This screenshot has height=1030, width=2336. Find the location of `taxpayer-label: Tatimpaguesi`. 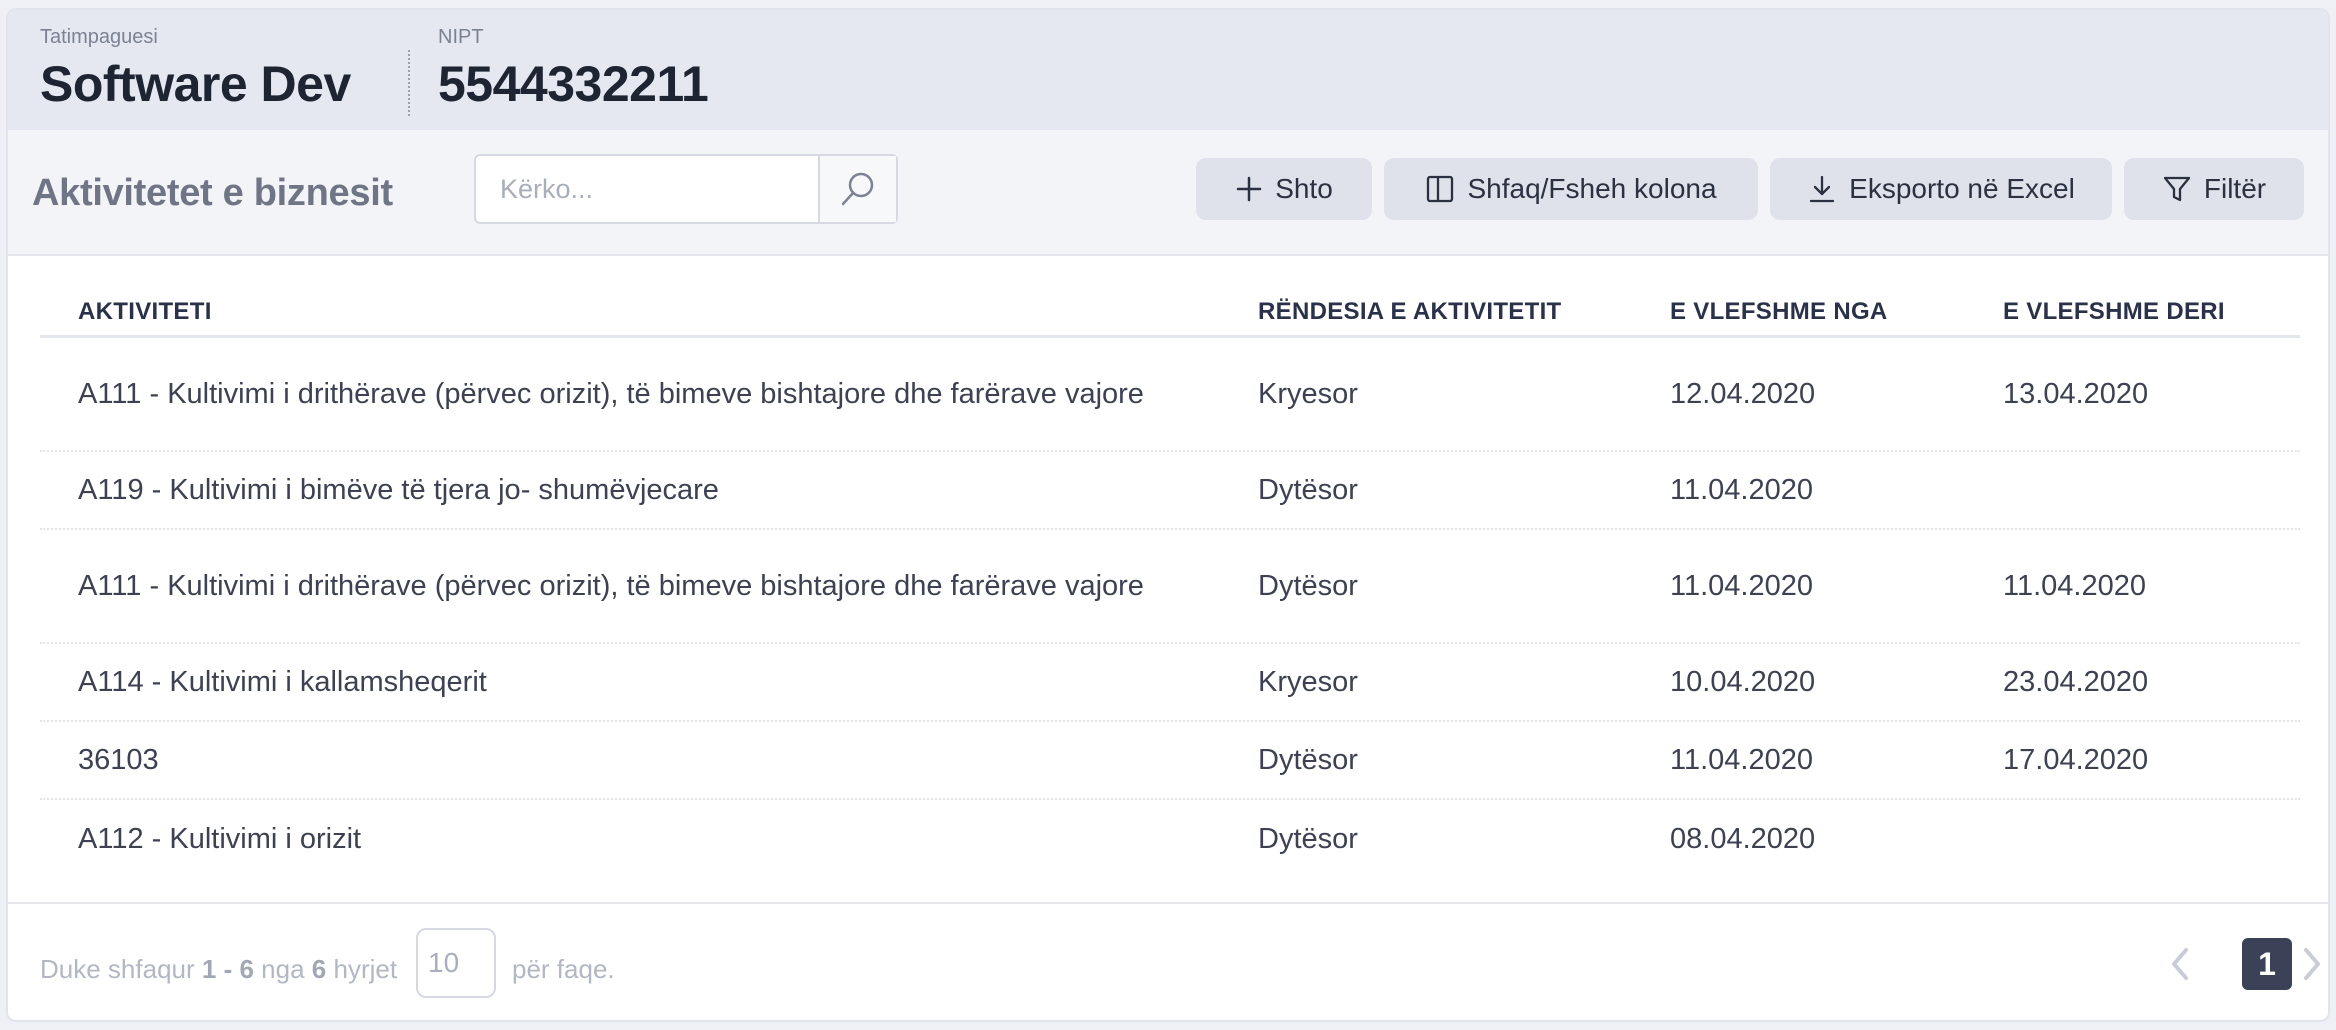

taxpayer-label: Tatimpaguesi is located at coordinates (99, 37).